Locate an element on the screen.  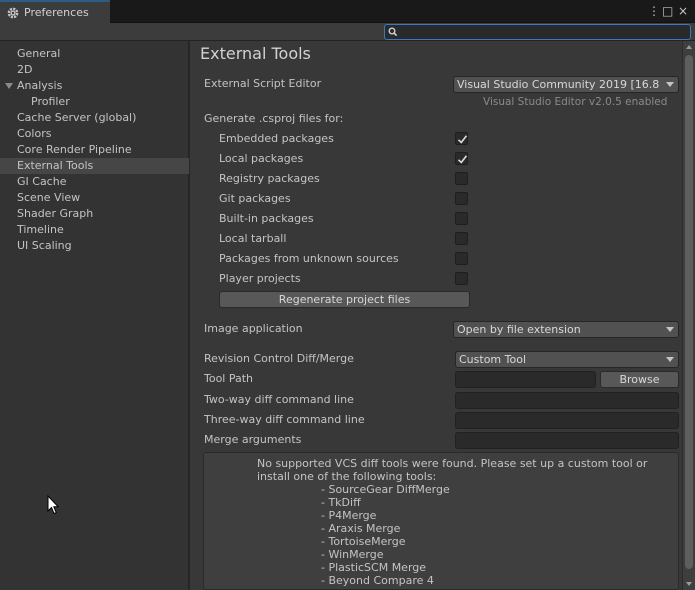
sidebar-item-external-tools: External Tools is located at coordinates (94, 166).